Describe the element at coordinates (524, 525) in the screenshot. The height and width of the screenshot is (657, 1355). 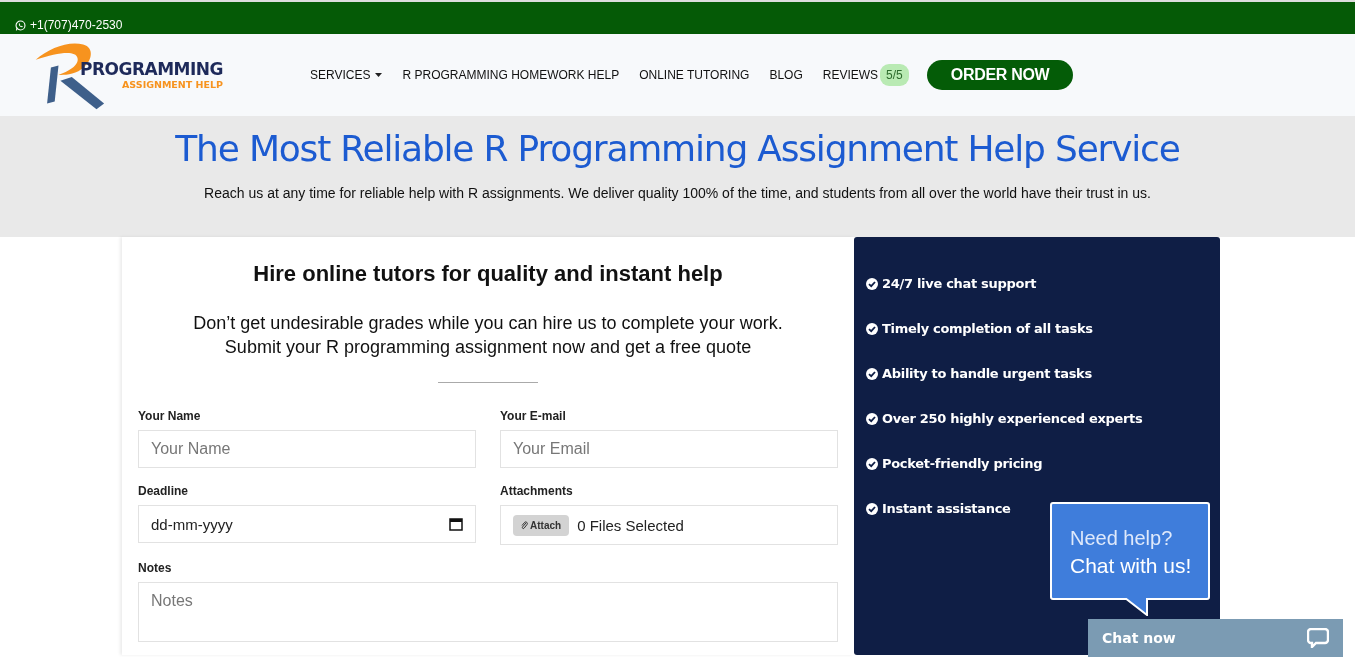
I see `paperclip-icon` at that location.